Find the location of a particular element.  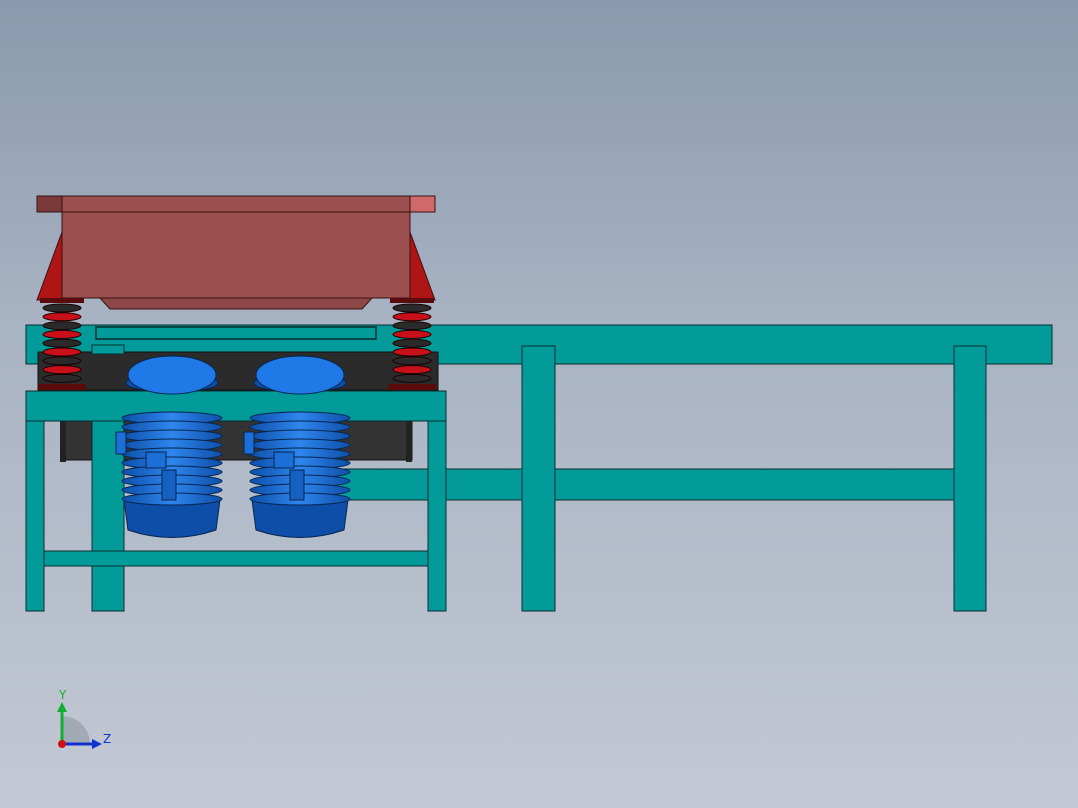

short-frame-top is located at coordinates (236, 406).